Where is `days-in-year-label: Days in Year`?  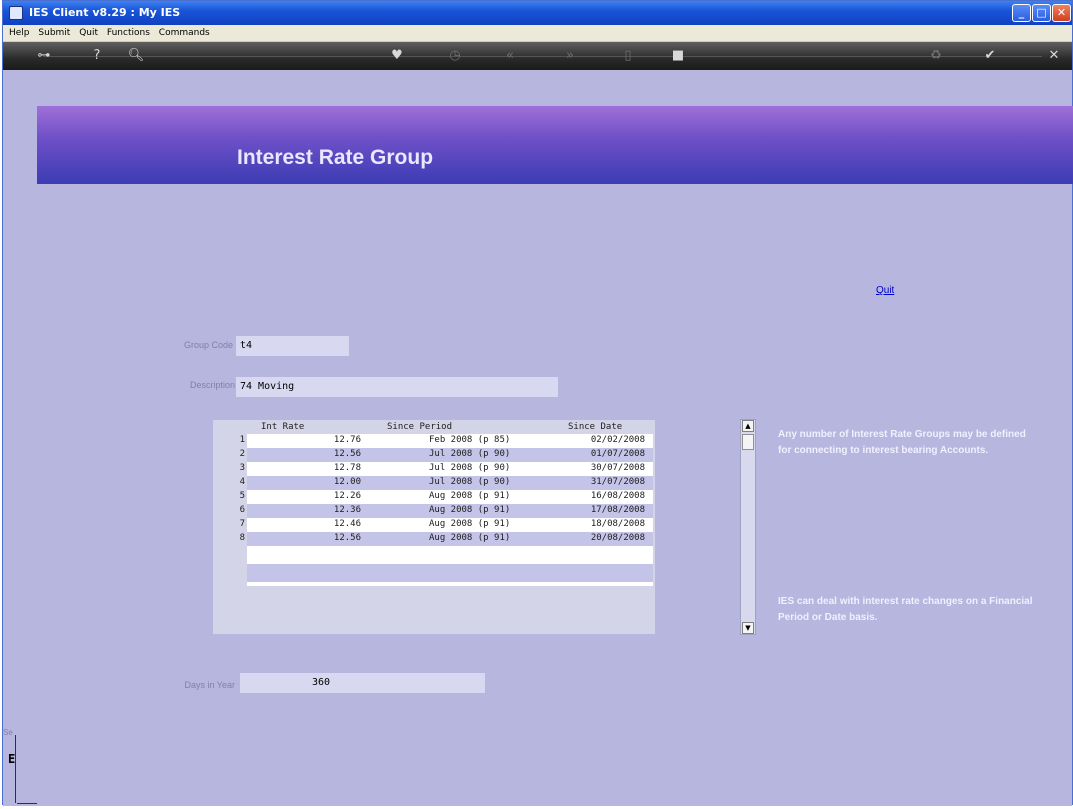
days-in-year-label: Days in Year is located at coordinates (209, 685).